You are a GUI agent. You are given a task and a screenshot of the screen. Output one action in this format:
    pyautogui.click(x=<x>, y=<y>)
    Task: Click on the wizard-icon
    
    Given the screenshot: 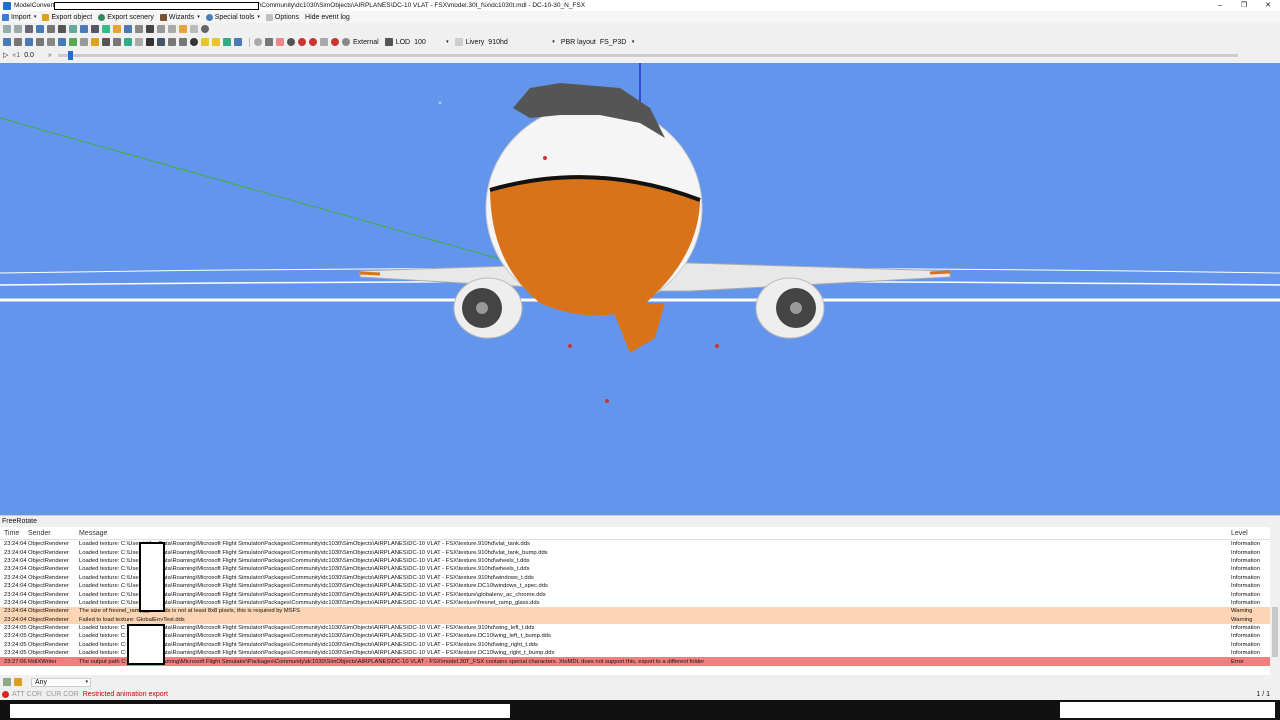 What is the action you would take?
    pyautogui.click(x=163, y=17)
    